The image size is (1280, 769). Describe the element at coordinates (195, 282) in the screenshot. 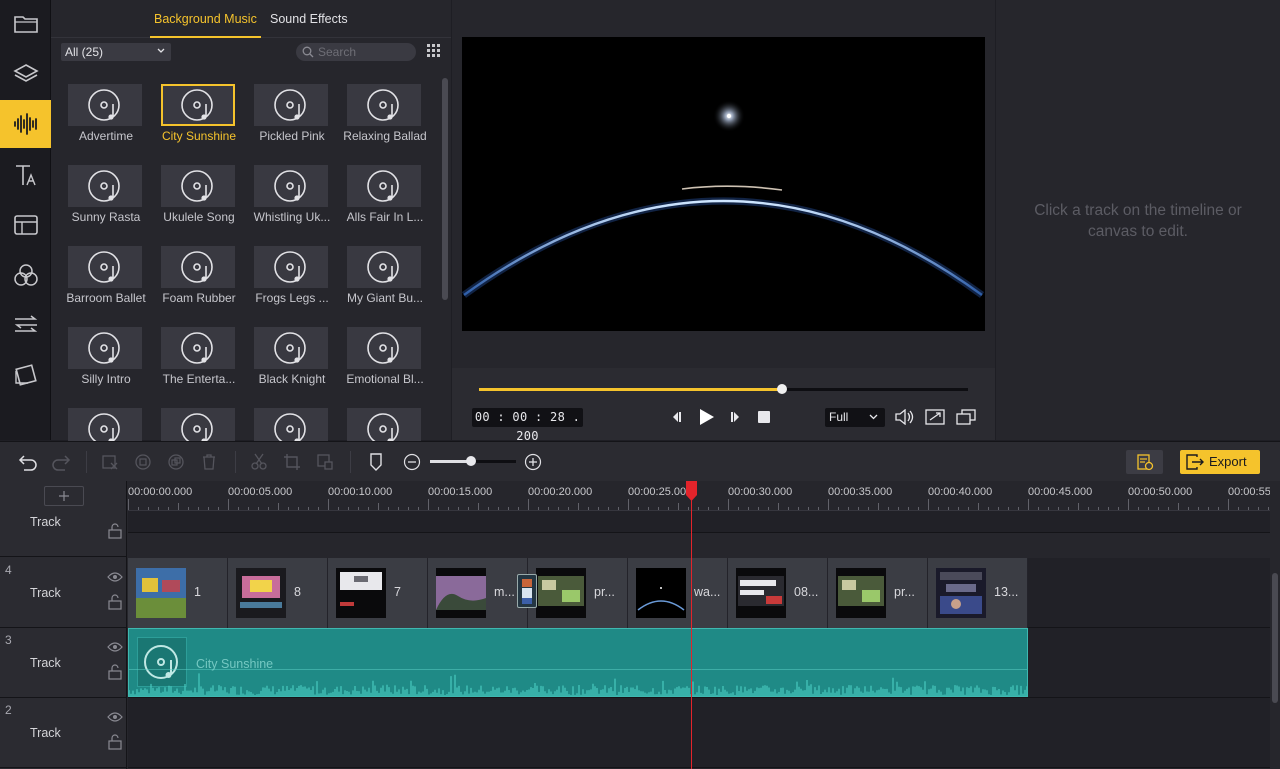

I see `music-item: Foam Rubber` at that location.